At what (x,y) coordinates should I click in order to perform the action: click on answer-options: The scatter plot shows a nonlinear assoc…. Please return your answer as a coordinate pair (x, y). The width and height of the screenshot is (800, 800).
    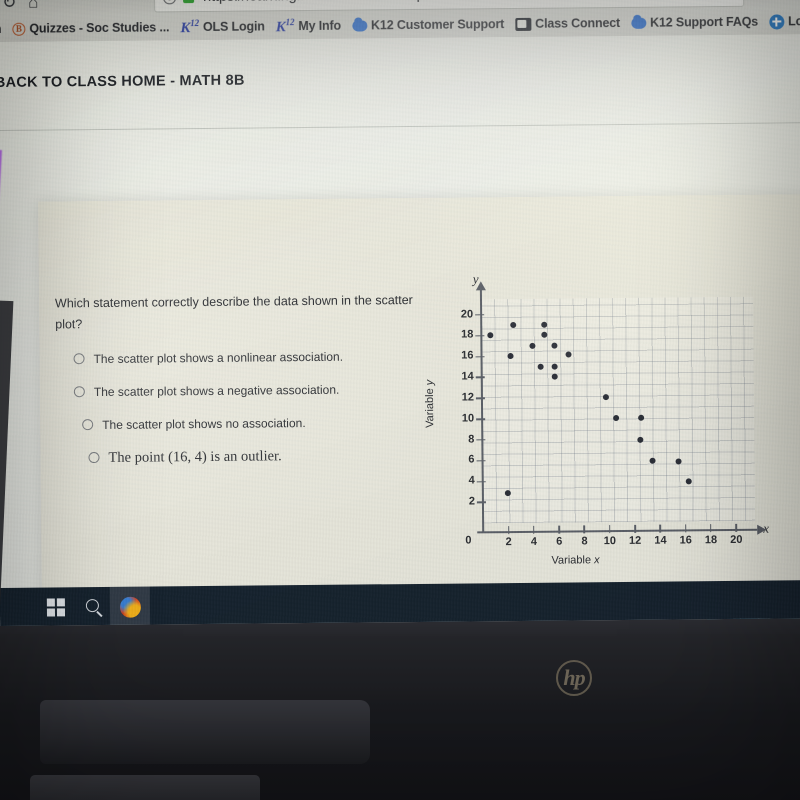
    Looking at the image, I should click on (253, 415).